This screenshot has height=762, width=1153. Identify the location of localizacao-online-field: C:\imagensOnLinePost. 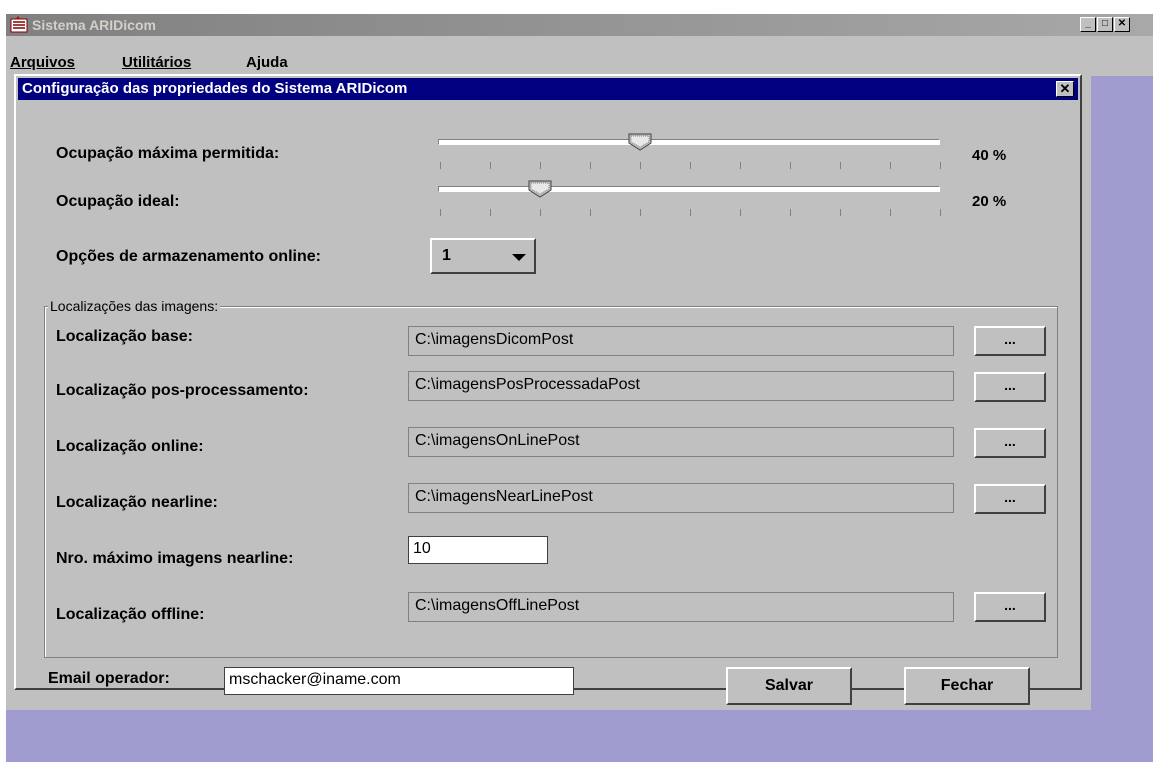
(681, 442).